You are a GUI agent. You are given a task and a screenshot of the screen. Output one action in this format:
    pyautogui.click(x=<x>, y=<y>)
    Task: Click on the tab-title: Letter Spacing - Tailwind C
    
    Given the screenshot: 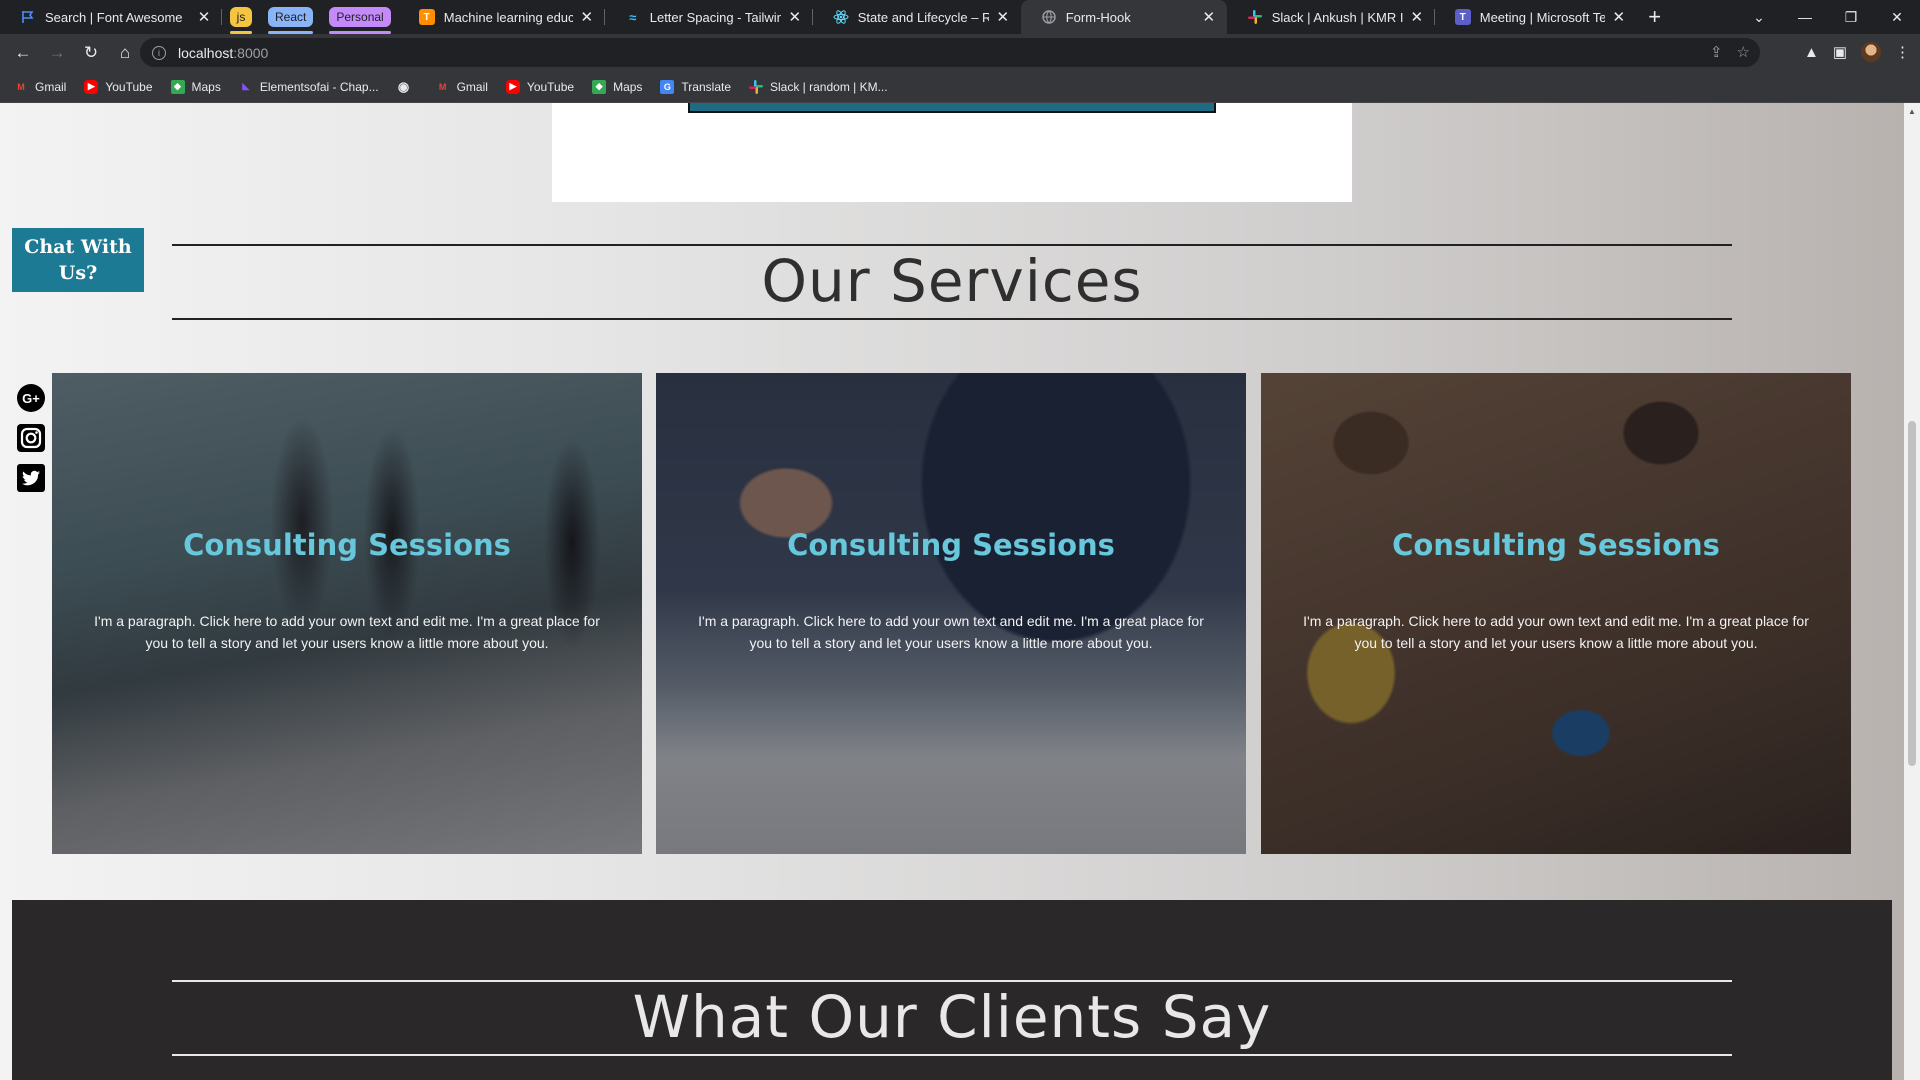 What is the action you would take?
    pyautogui.click(x=715, y=17)
    